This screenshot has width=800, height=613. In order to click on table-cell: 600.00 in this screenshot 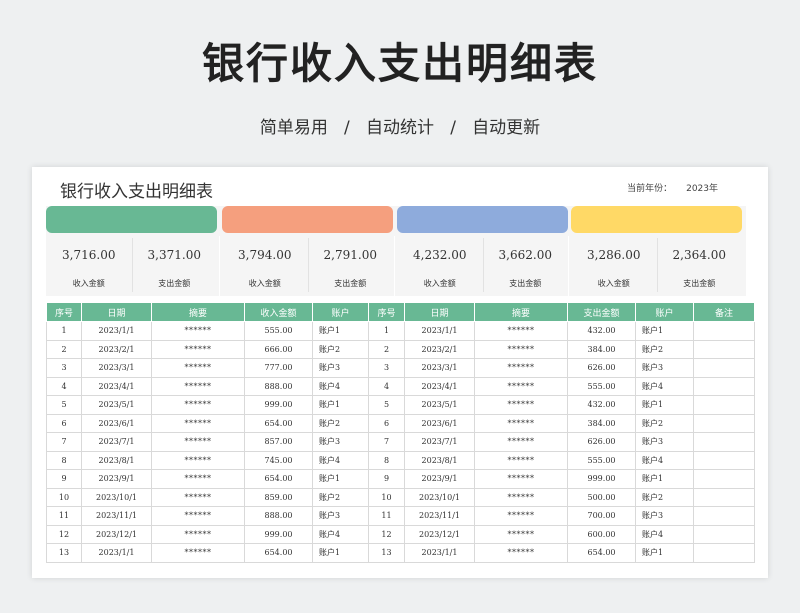, I will do `click(601, 534)`.